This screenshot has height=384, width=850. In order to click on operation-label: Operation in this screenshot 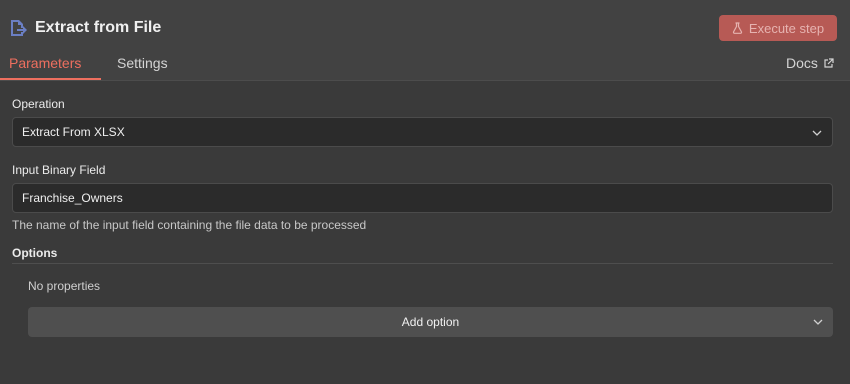, I will do `click(38, 104)`.